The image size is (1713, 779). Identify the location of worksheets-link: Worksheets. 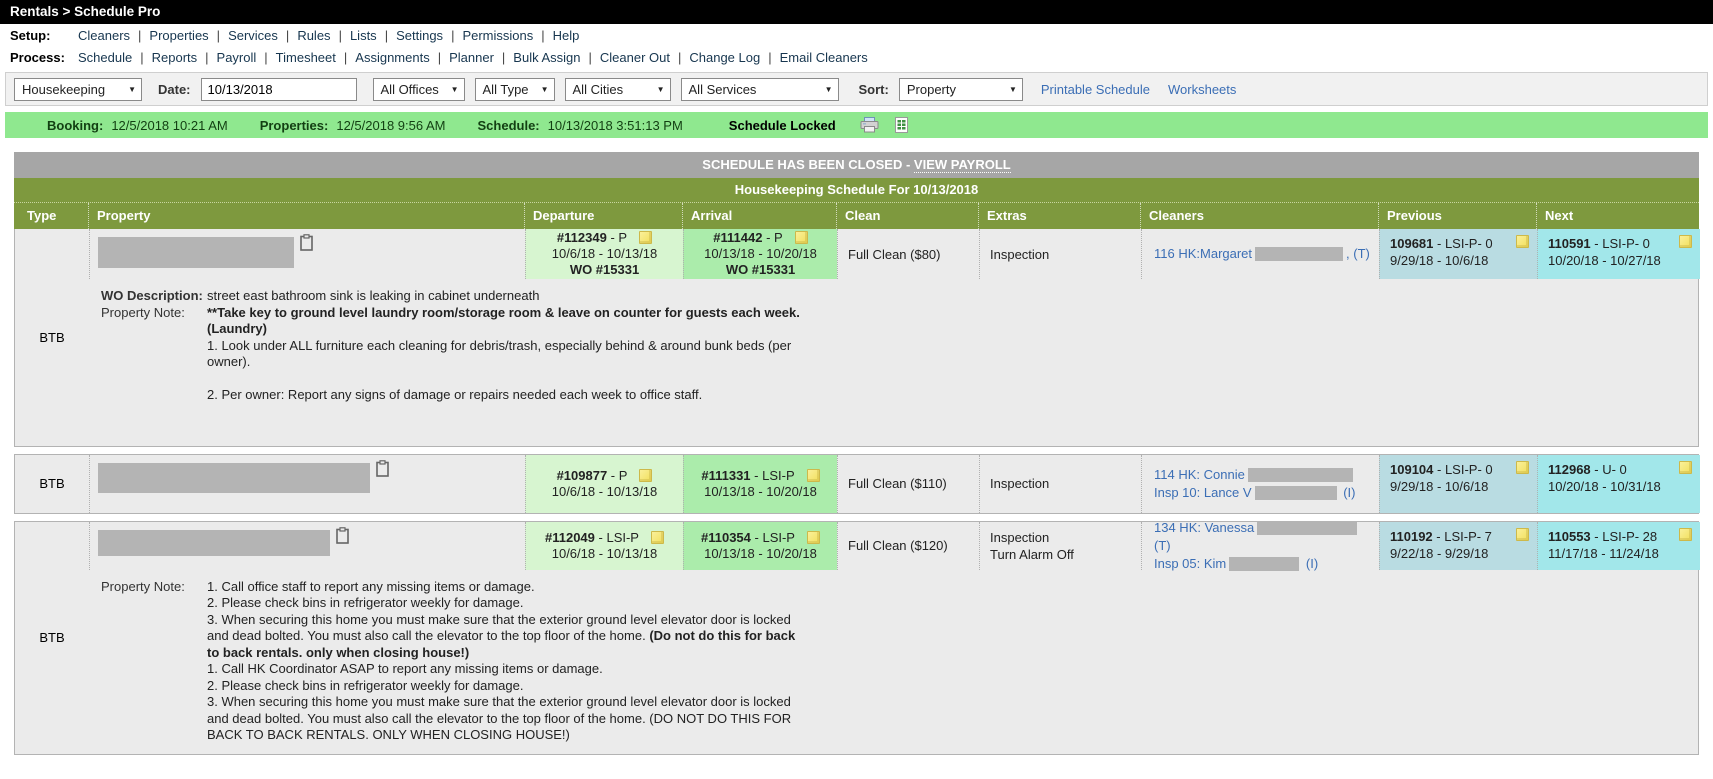
(1202, 89).